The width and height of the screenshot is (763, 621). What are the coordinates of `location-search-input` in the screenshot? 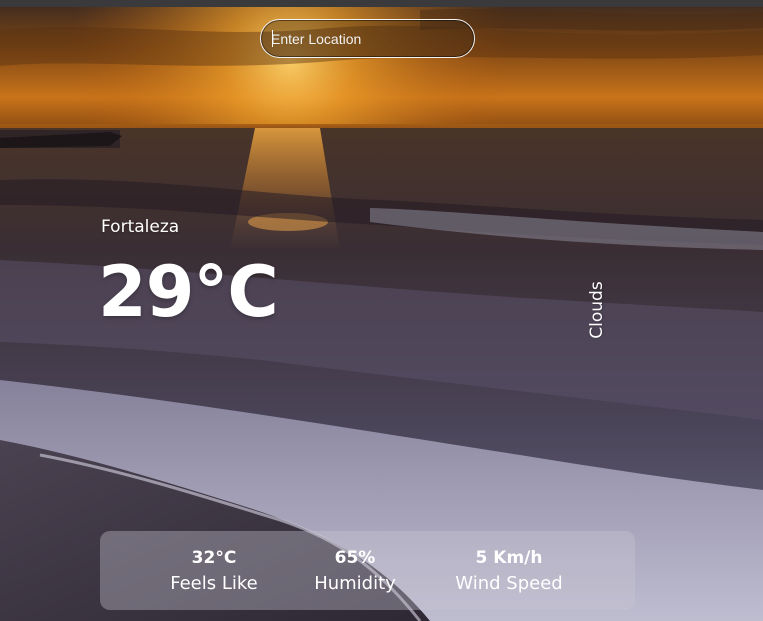 It's located at (367, 38).